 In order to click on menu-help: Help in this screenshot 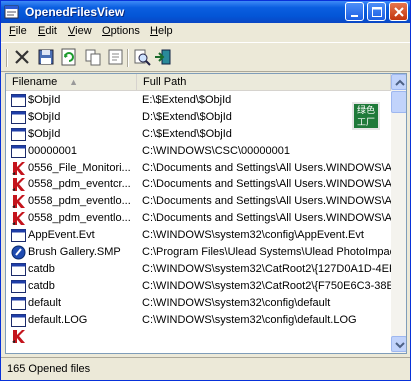, I will do `click(161, 31)`.